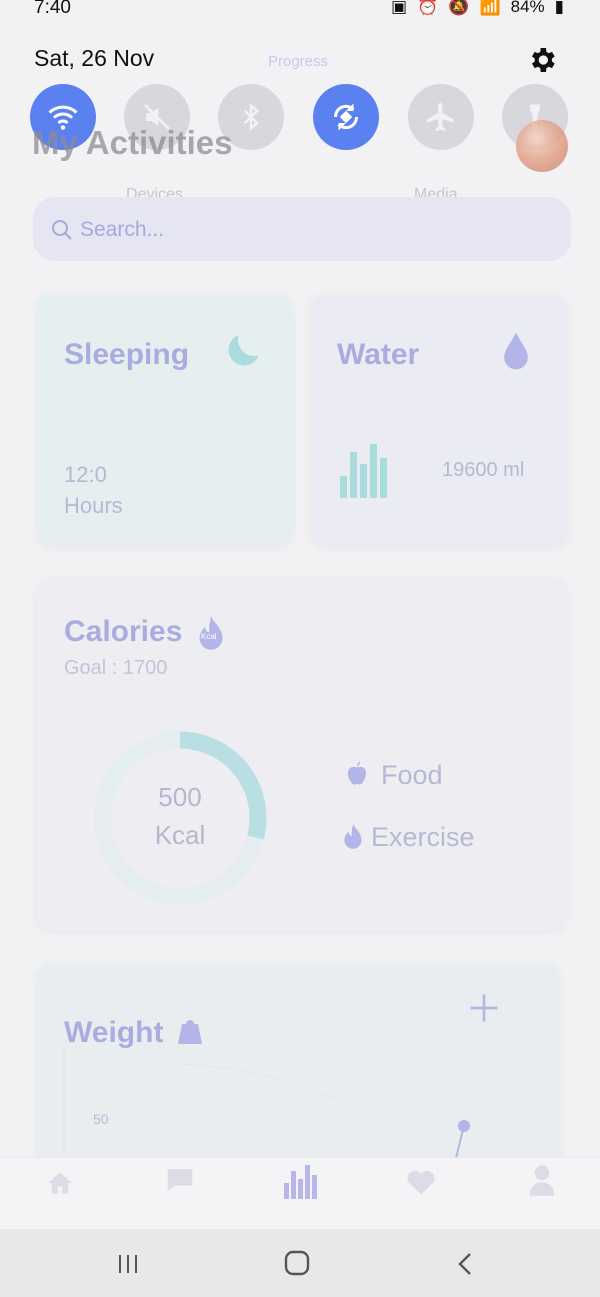 The image size is (600, 1297). I want to click on auto-rotate-icon, so click(346, 117).